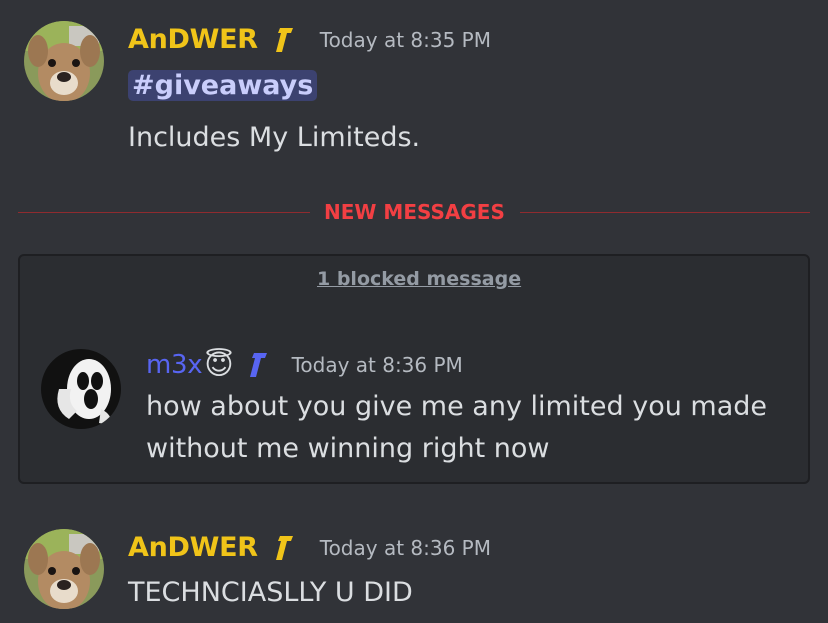 This screenshot has height=623, width=828. I want to click on new-messages-divider-left, so click(164, 212).